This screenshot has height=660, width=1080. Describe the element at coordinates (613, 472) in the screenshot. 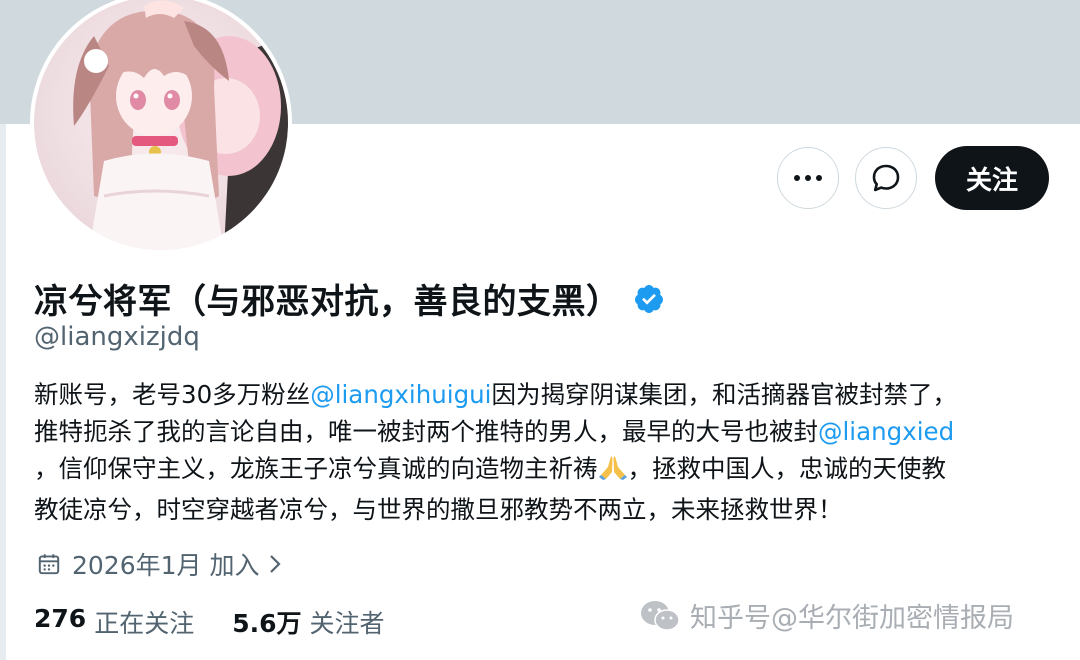

I see `praying-hands-icon` at that location.